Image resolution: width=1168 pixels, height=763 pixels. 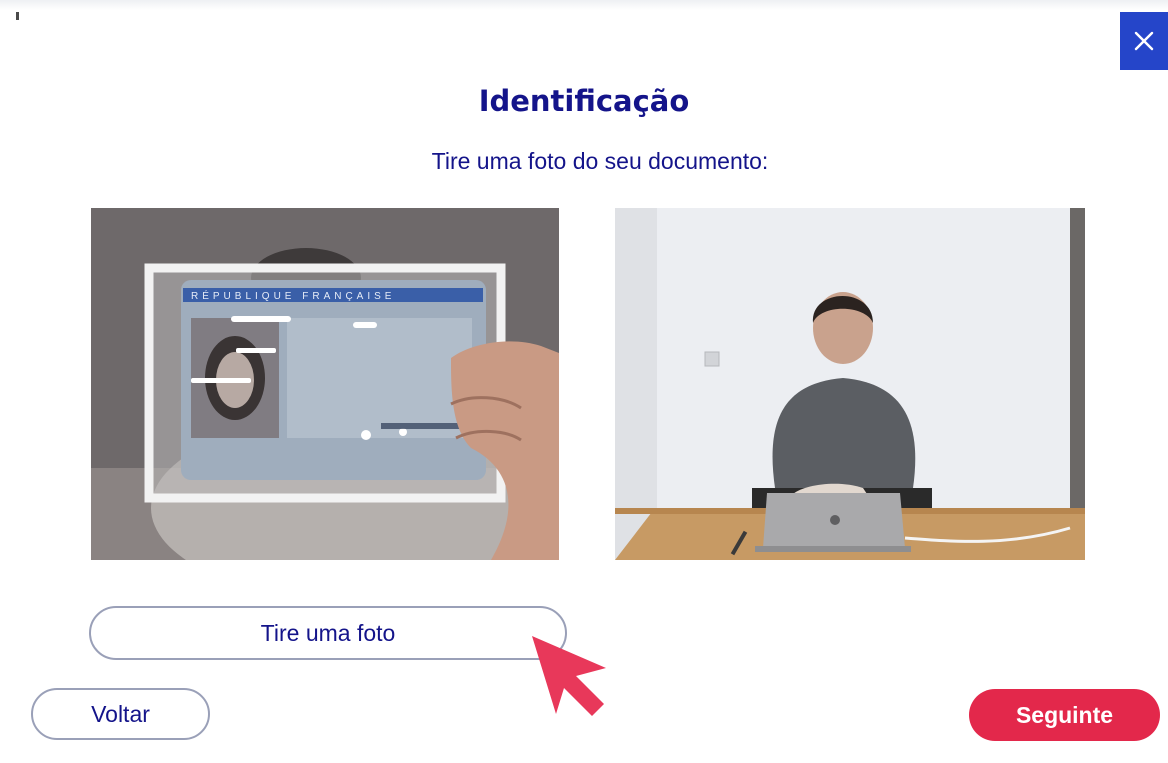 What do you see at coordinates (120, 714) in the screenshot?
I see `back-button: Voltar` at bounding box center [120, 714].